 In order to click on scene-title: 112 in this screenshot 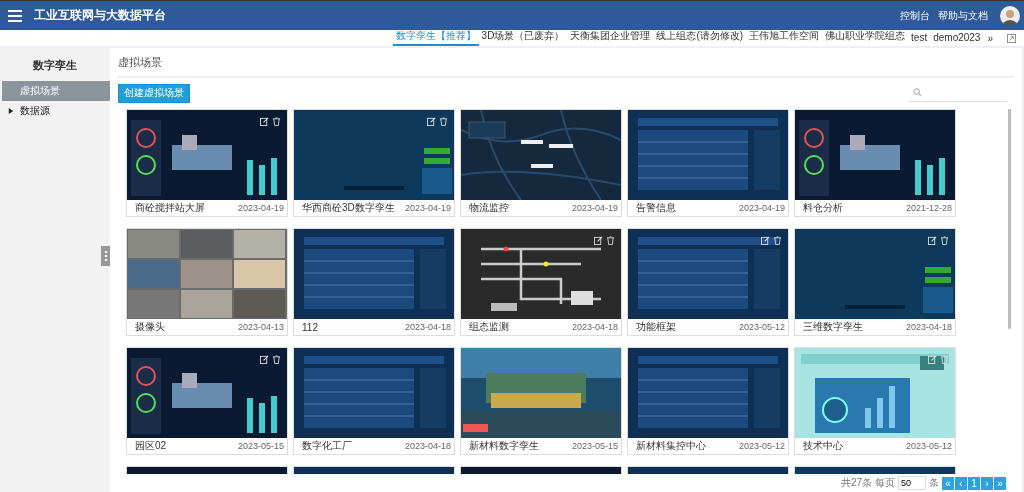, I will do `click(310, 327)`.